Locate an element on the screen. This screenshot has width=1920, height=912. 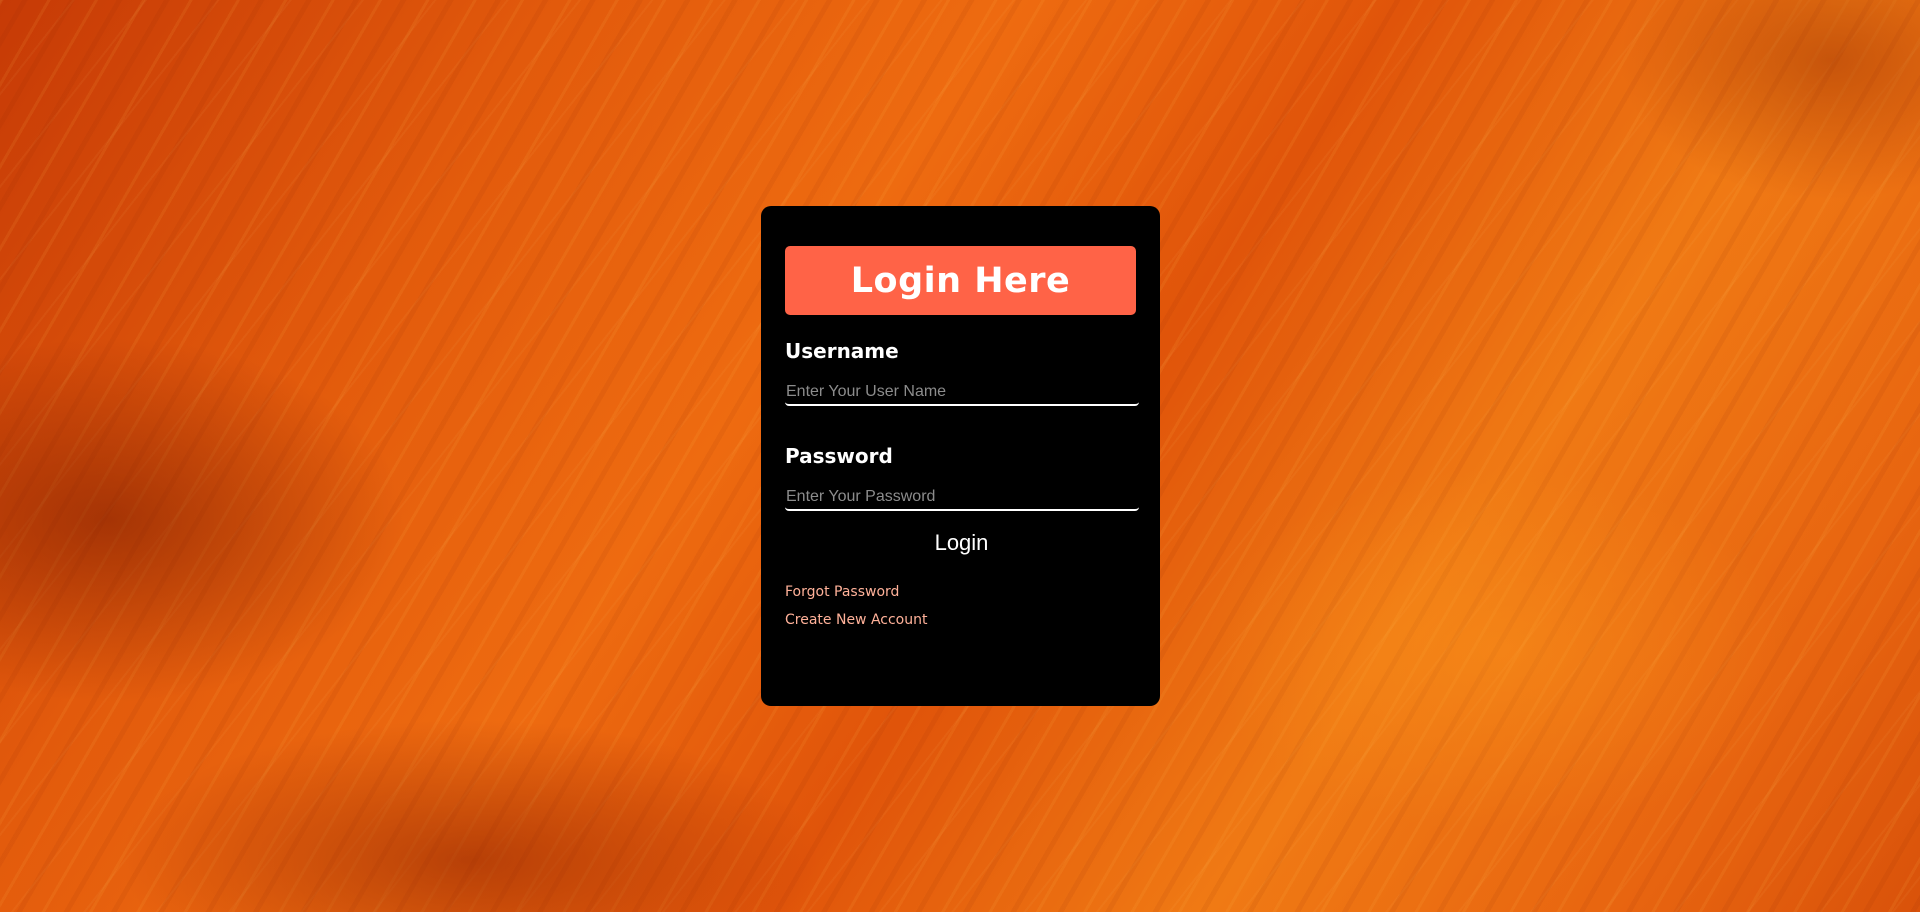
login-title: Login Here is located at coordinates (960, 280).